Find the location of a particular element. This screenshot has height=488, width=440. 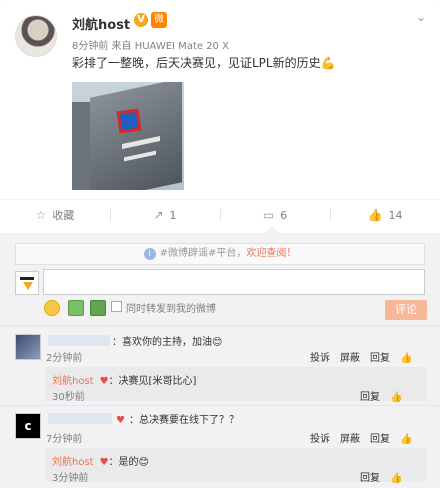

picture-icon is located at coordinates (98, 308).